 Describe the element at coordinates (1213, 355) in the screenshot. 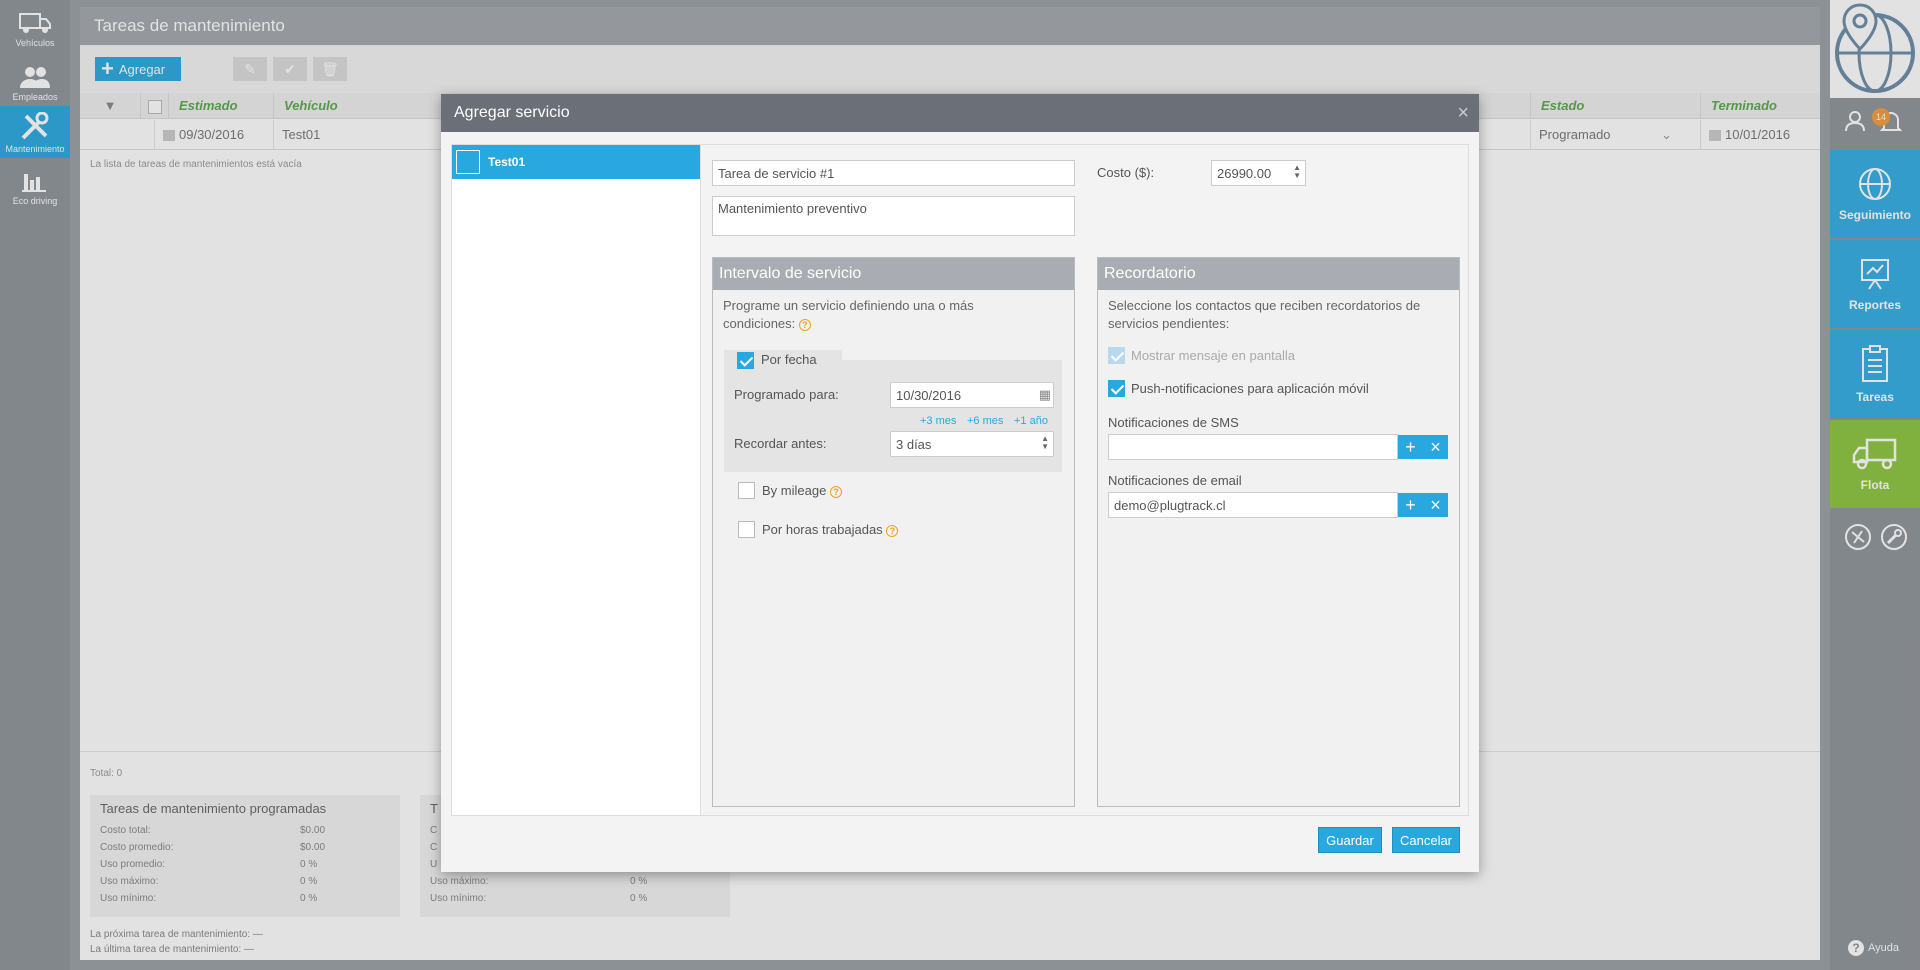

I see `show-screen-label: Mostrar mensaje en pantalla` at that location.